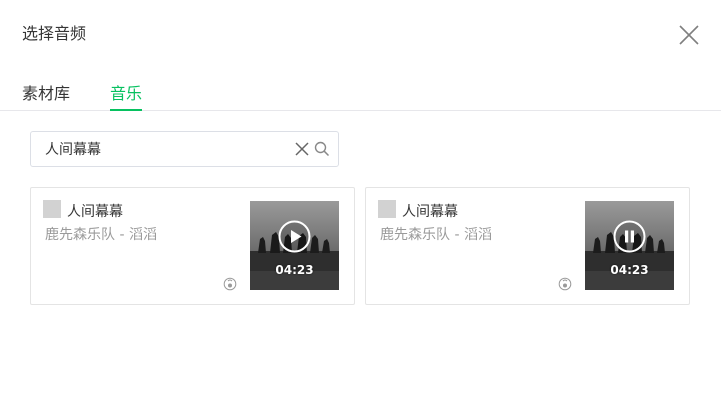 Image resolution: width=721 pixels, height=406 pixels. What do you see at coordinates (46, 96) in the screenshot?
I see `tab-material-library: 素材库` at bounding box center [46, 96].